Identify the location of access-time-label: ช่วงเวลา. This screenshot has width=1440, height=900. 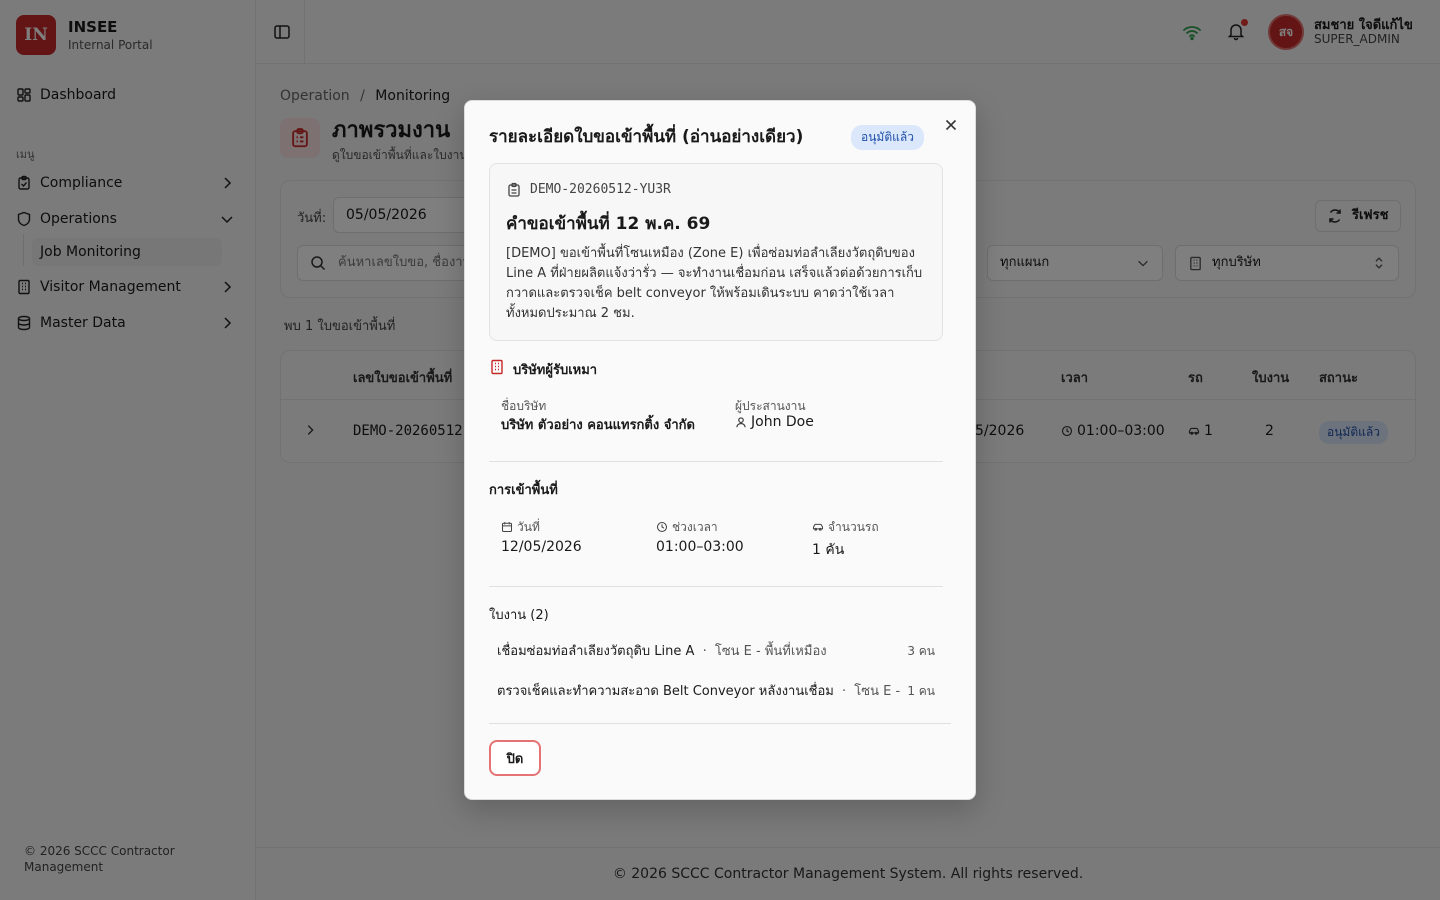
(687, 527).